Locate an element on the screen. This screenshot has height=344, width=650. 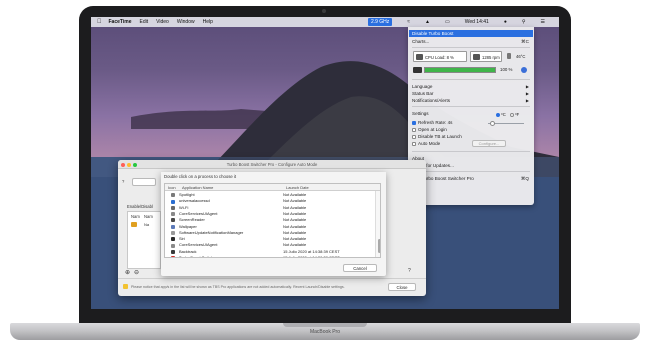
application-name-cell: Turbo Boost Switcher is located at coordinates (198, 256).